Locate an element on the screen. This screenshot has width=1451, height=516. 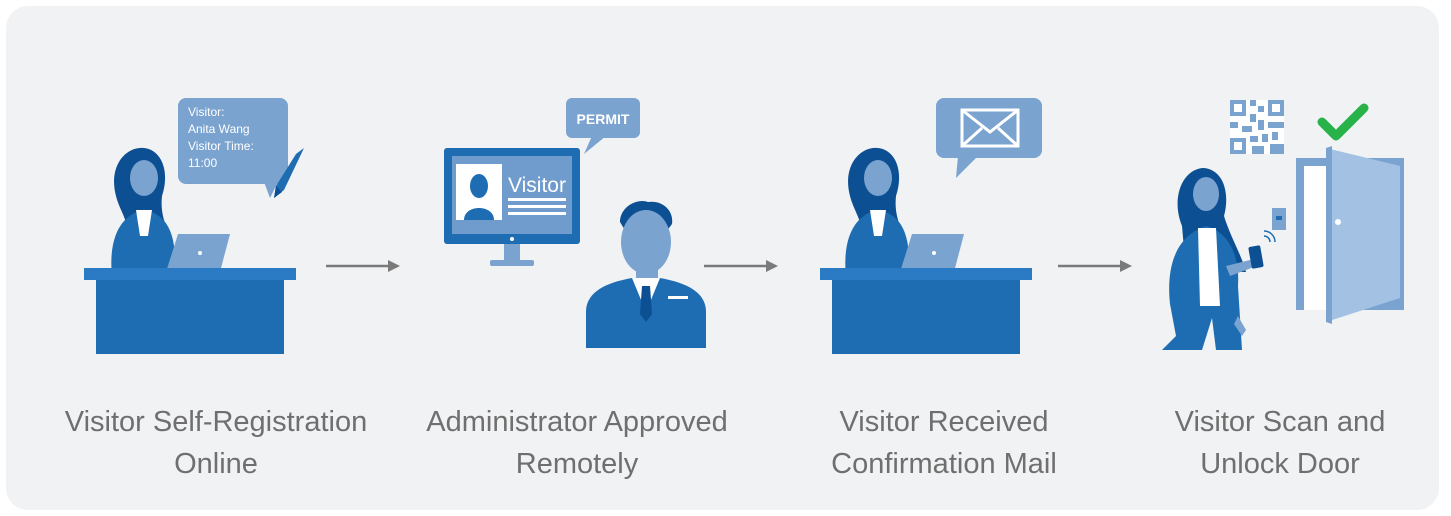
step-2-caption: Administrator Approved Remotely is located at coordinates (577, 443).